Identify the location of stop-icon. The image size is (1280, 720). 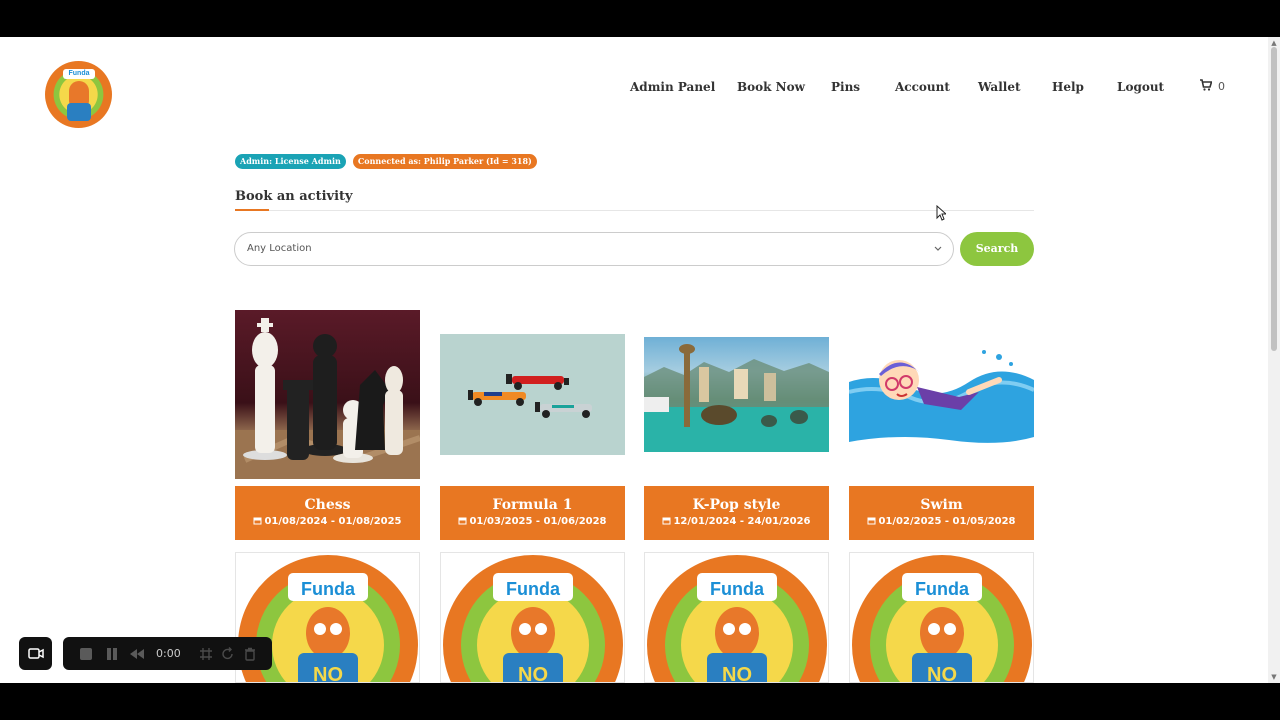
(86, 654).